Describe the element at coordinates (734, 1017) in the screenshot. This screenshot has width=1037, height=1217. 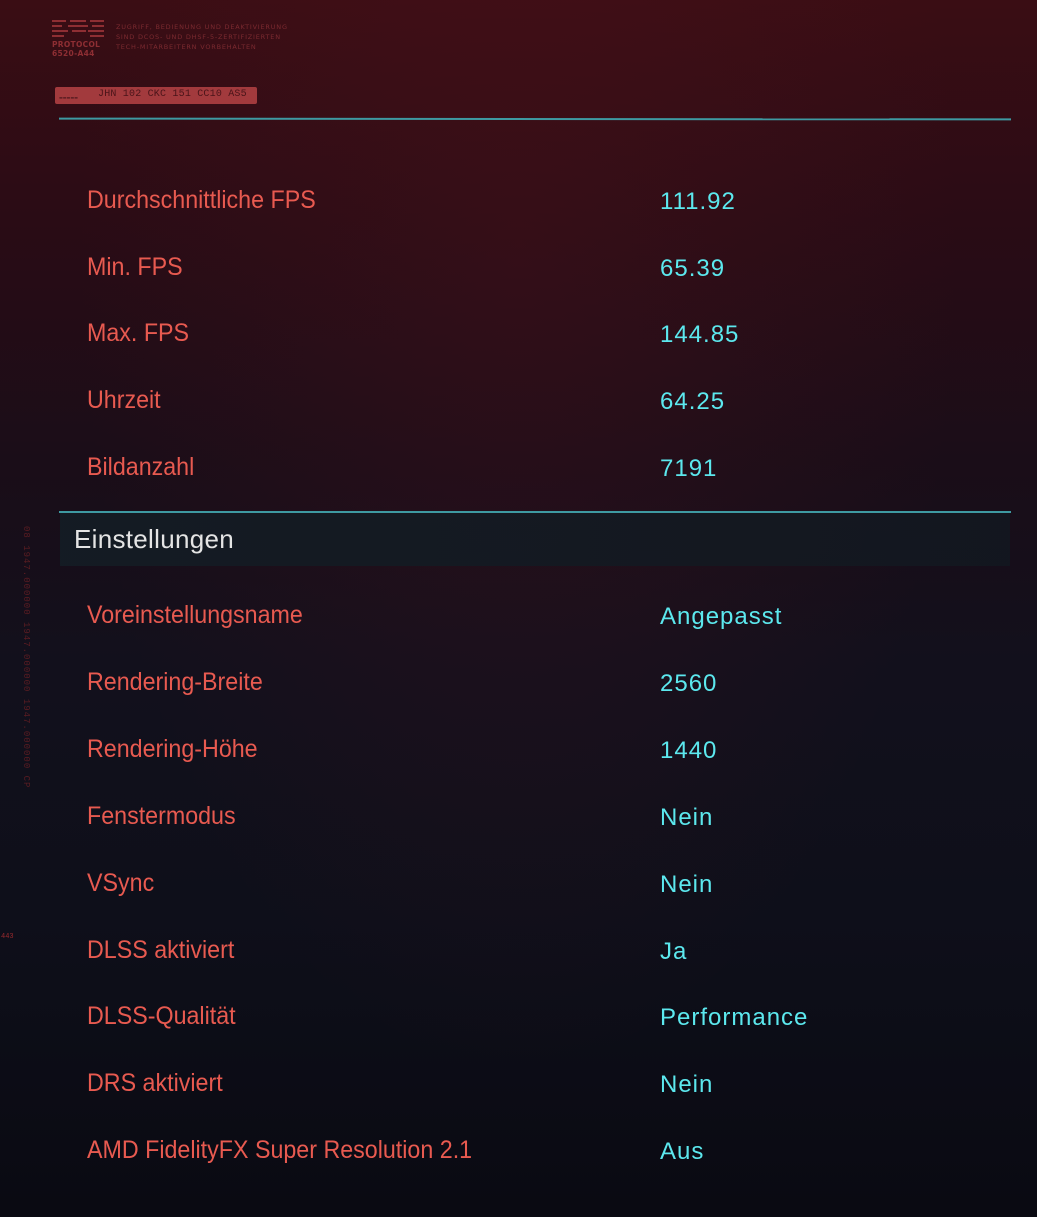
I see `setting-value: Performance` at that location.